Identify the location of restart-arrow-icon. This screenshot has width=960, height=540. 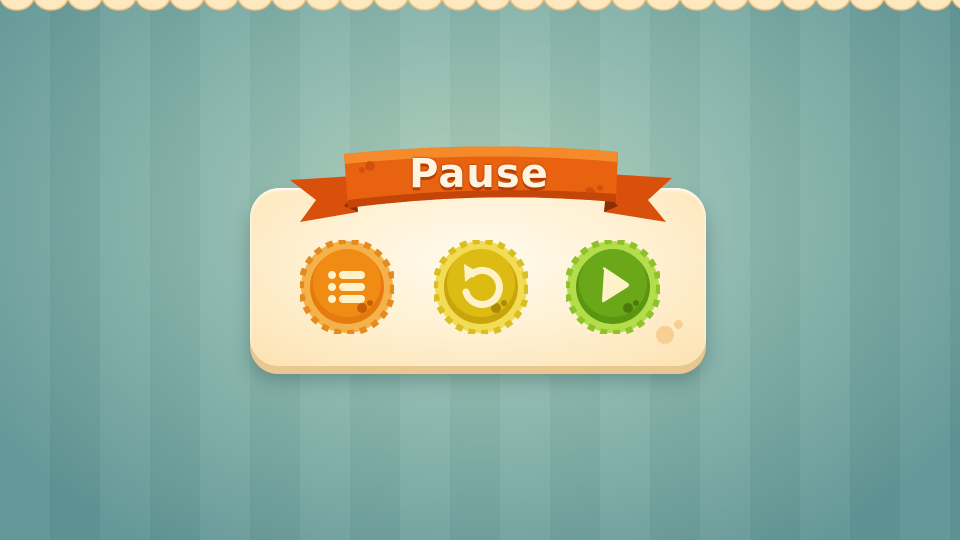
(482, 286).